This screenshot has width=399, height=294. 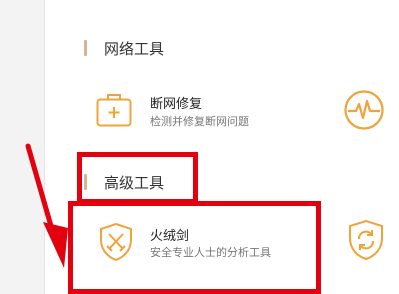 What do you see at coordinates (114, 110) in the screenshot?
I see `medical-kit-icon` at bounding box center [114, 110].